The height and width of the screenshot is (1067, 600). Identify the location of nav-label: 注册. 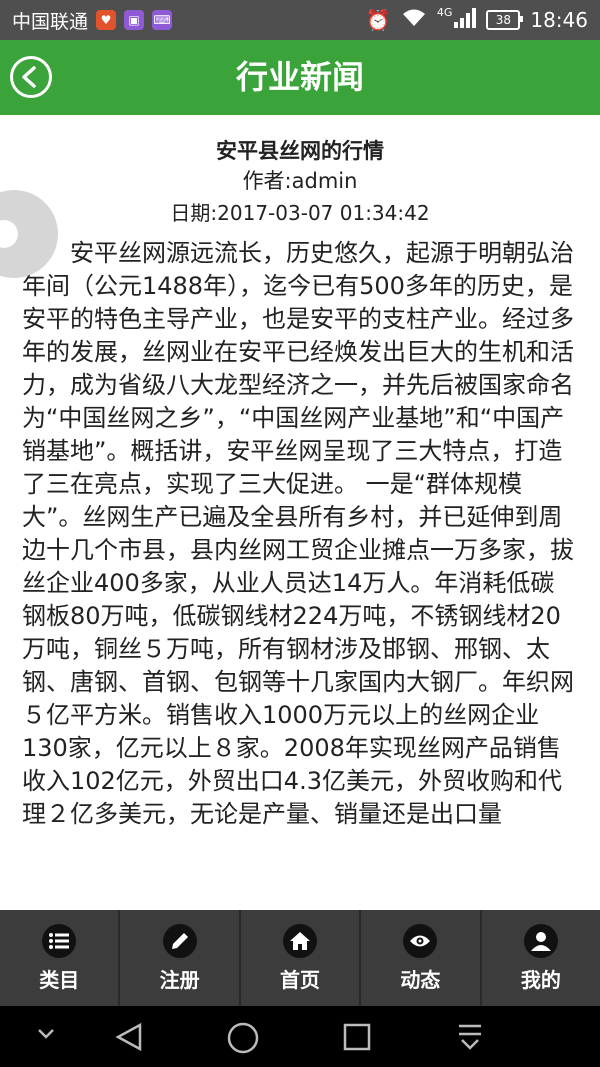
(179, 979).